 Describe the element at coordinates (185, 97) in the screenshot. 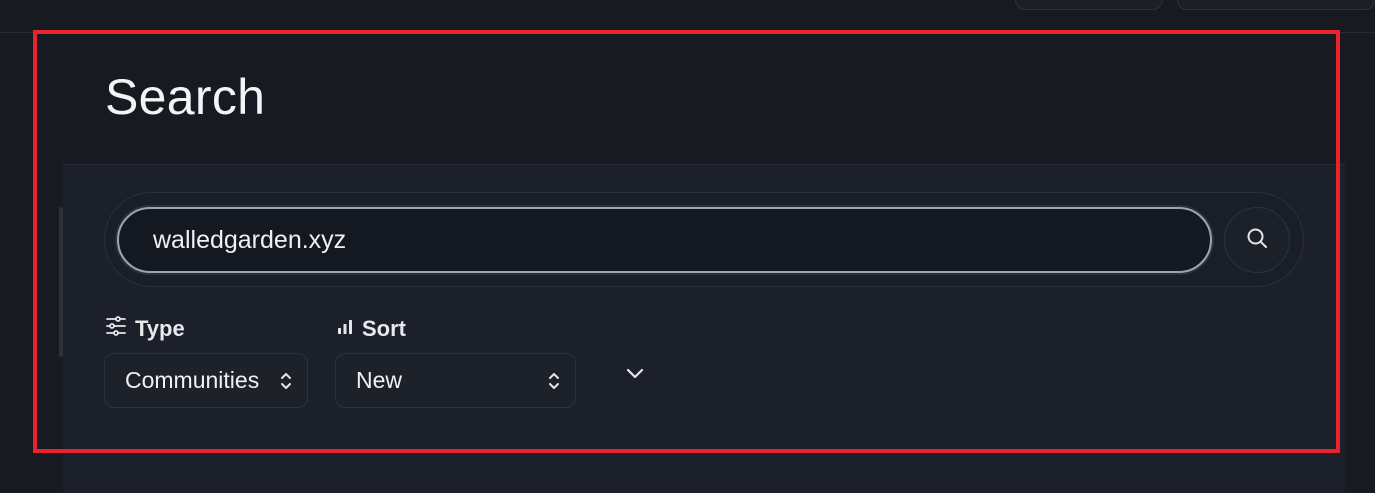

I see `page-title: Search` at that location.